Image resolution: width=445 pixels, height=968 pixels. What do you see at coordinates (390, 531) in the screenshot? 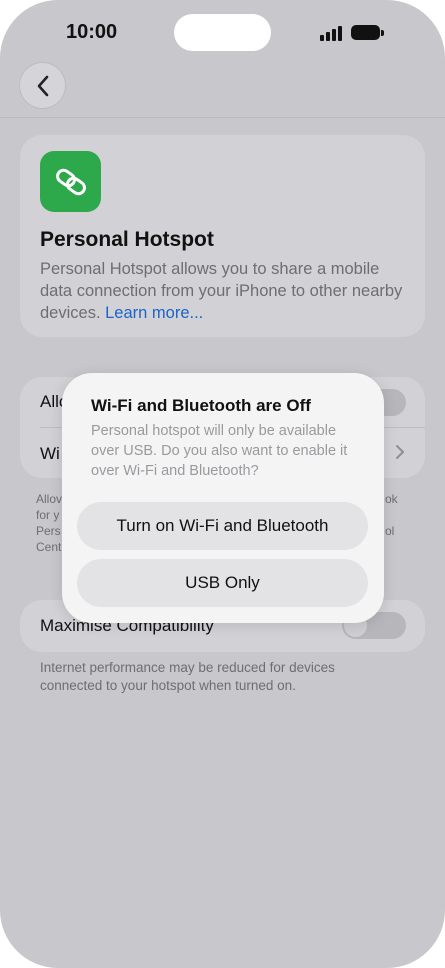
I see `footer-fragment: ol` at bounding box center [390, 531].